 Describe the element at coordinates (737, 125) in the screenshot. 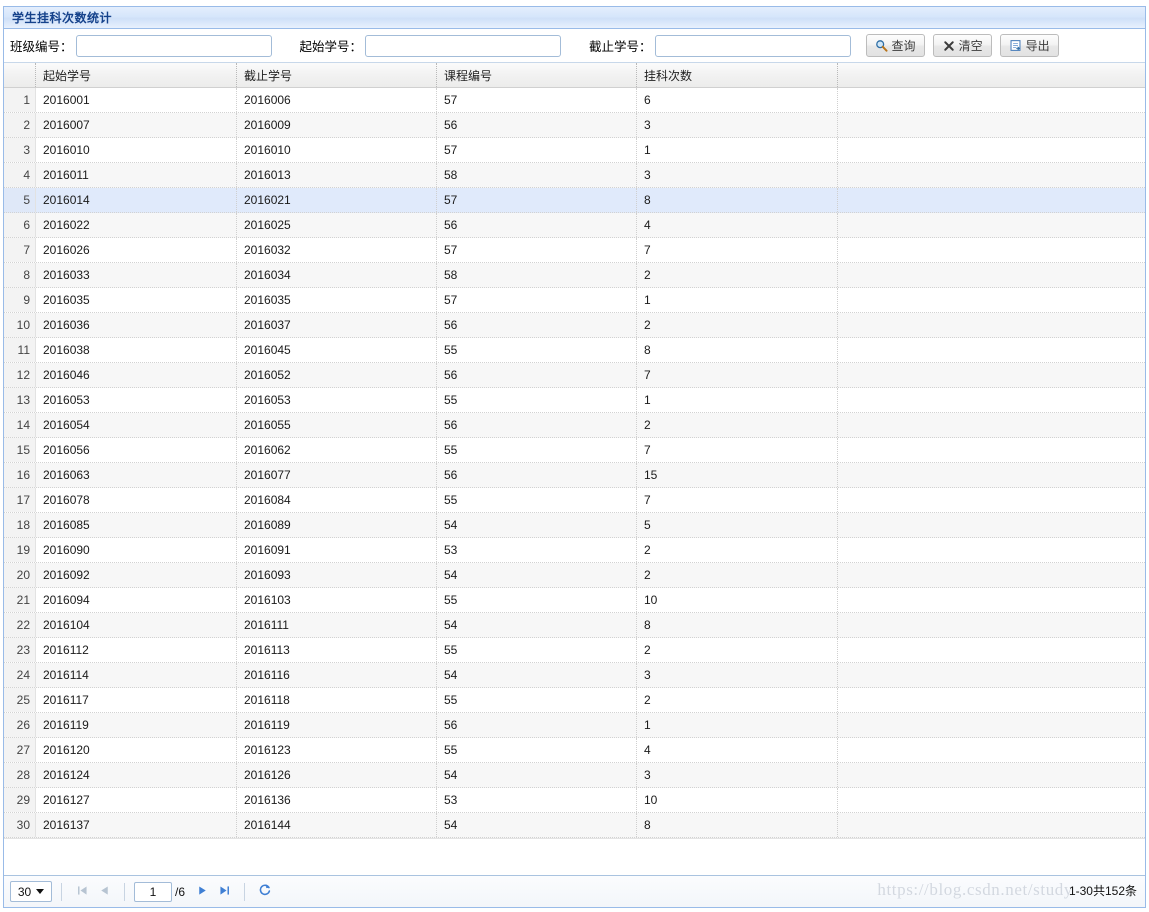

I see `cell-fail-count: 3` at that location.